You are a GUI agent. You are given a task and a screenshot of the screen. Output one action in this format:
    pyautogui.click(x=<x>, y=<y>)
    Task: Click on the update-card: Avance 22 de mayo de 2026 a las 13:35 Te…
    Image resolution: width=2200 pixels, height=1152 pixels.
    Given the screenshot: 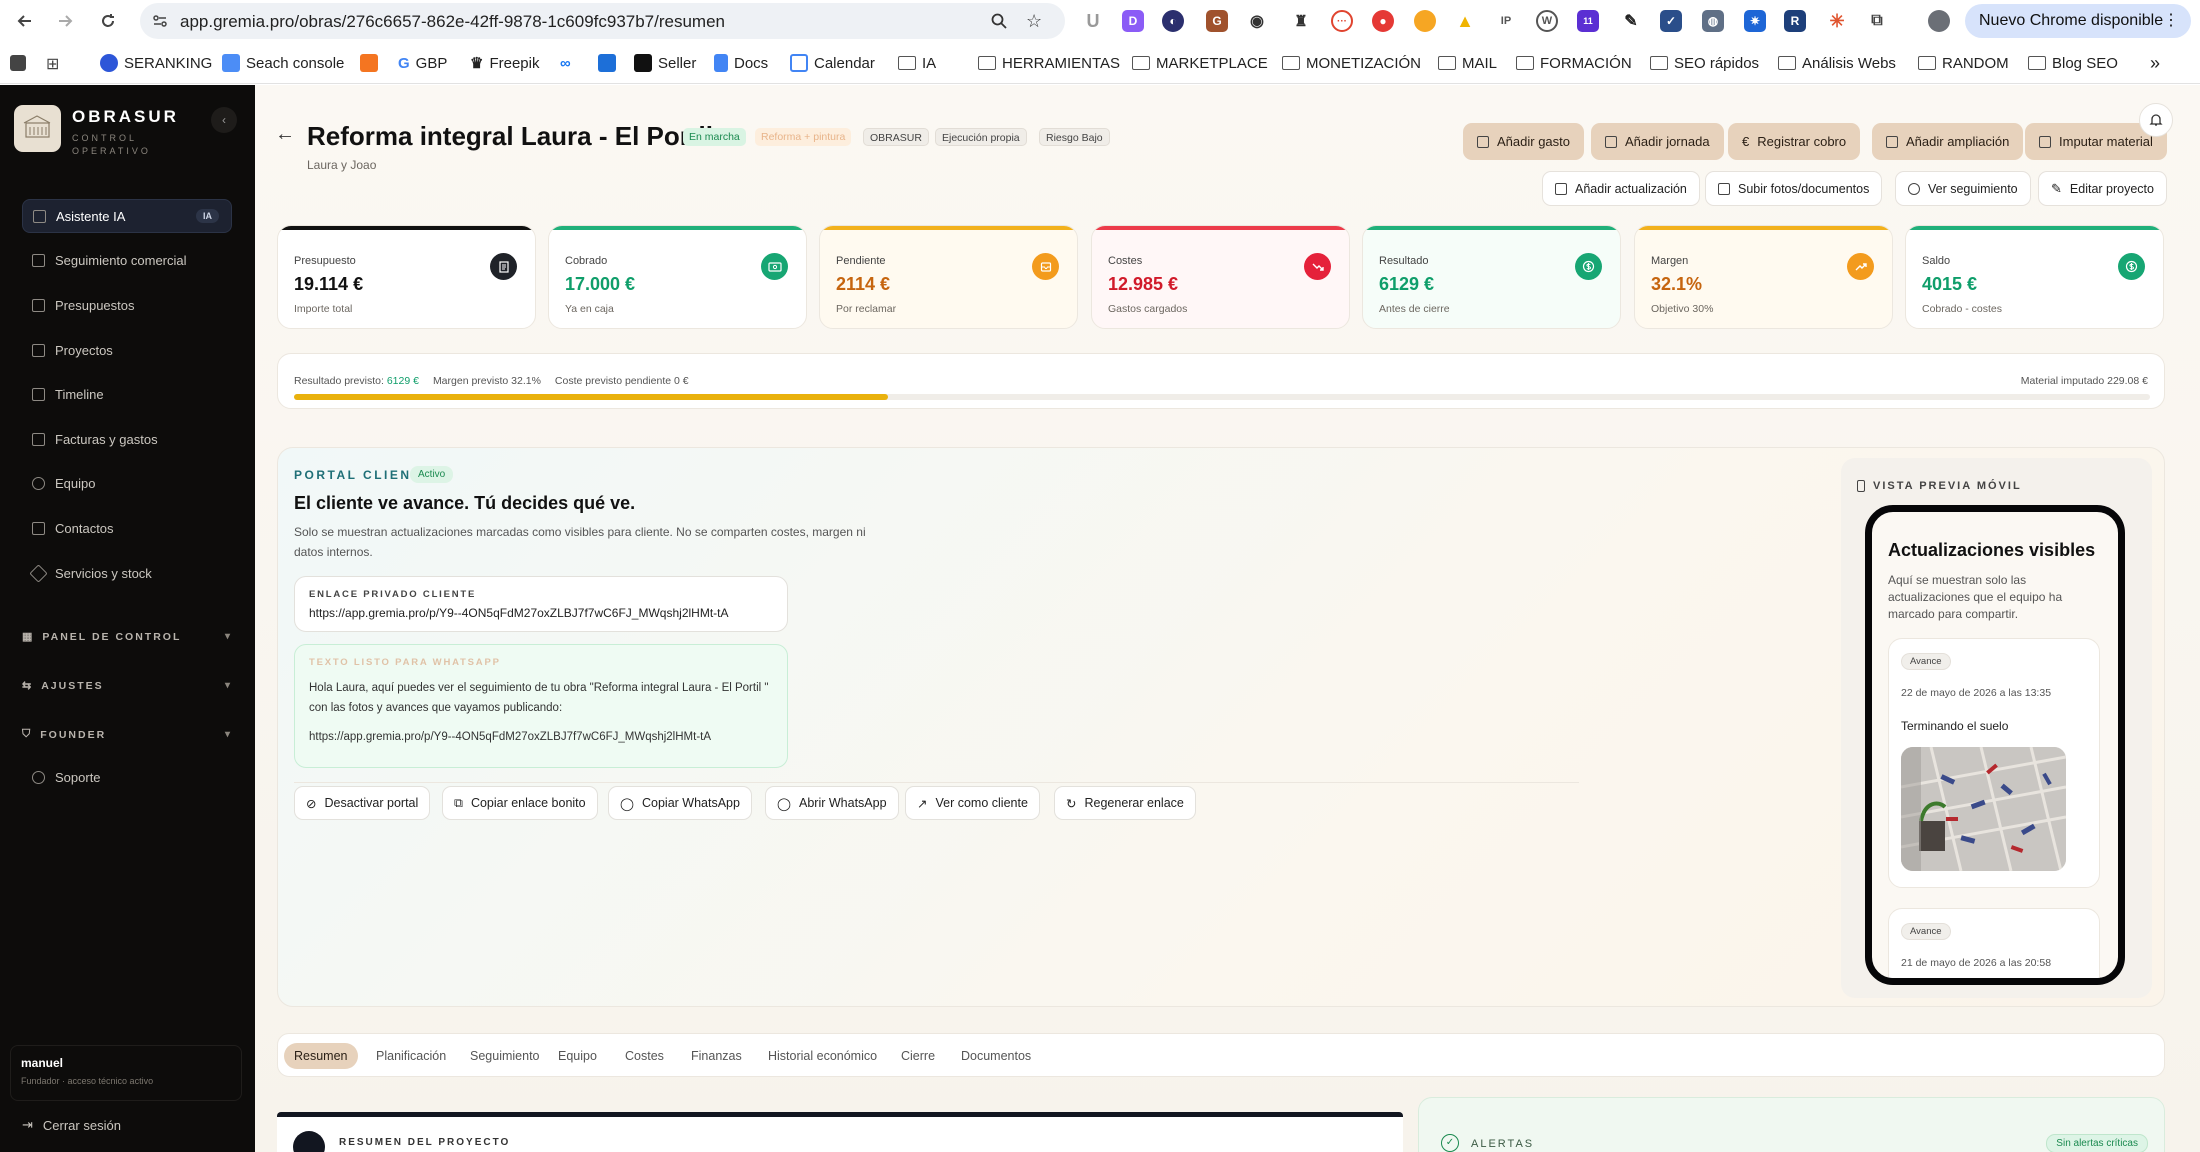 What is the action you would take?
    pyautogui.click(x=1994, y=763)
    